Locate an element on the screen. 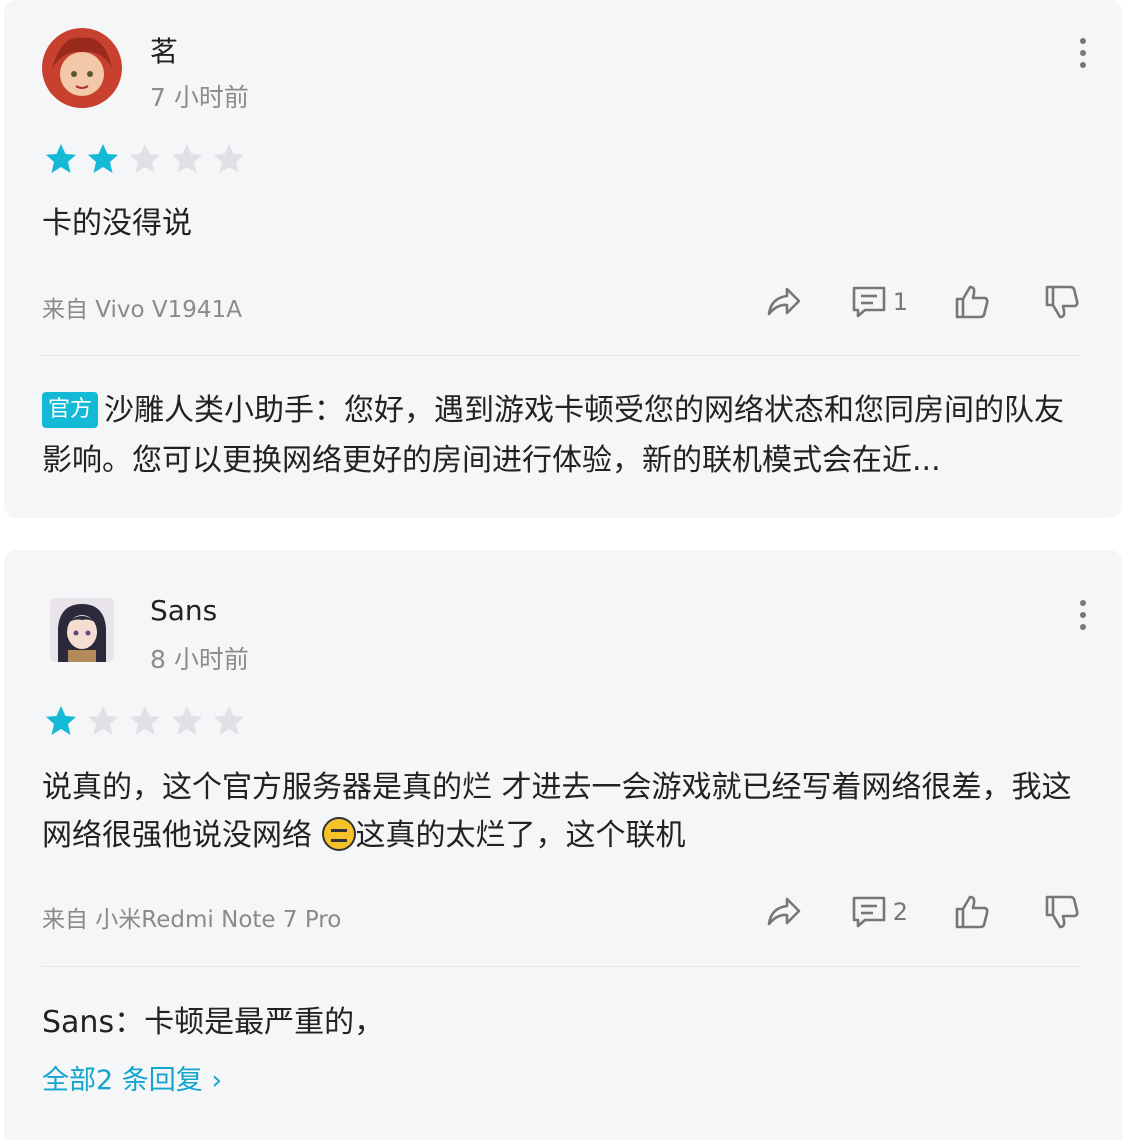  review-text-part: 这真的太烂了，这个联机 is located at coordinates (520, 835).